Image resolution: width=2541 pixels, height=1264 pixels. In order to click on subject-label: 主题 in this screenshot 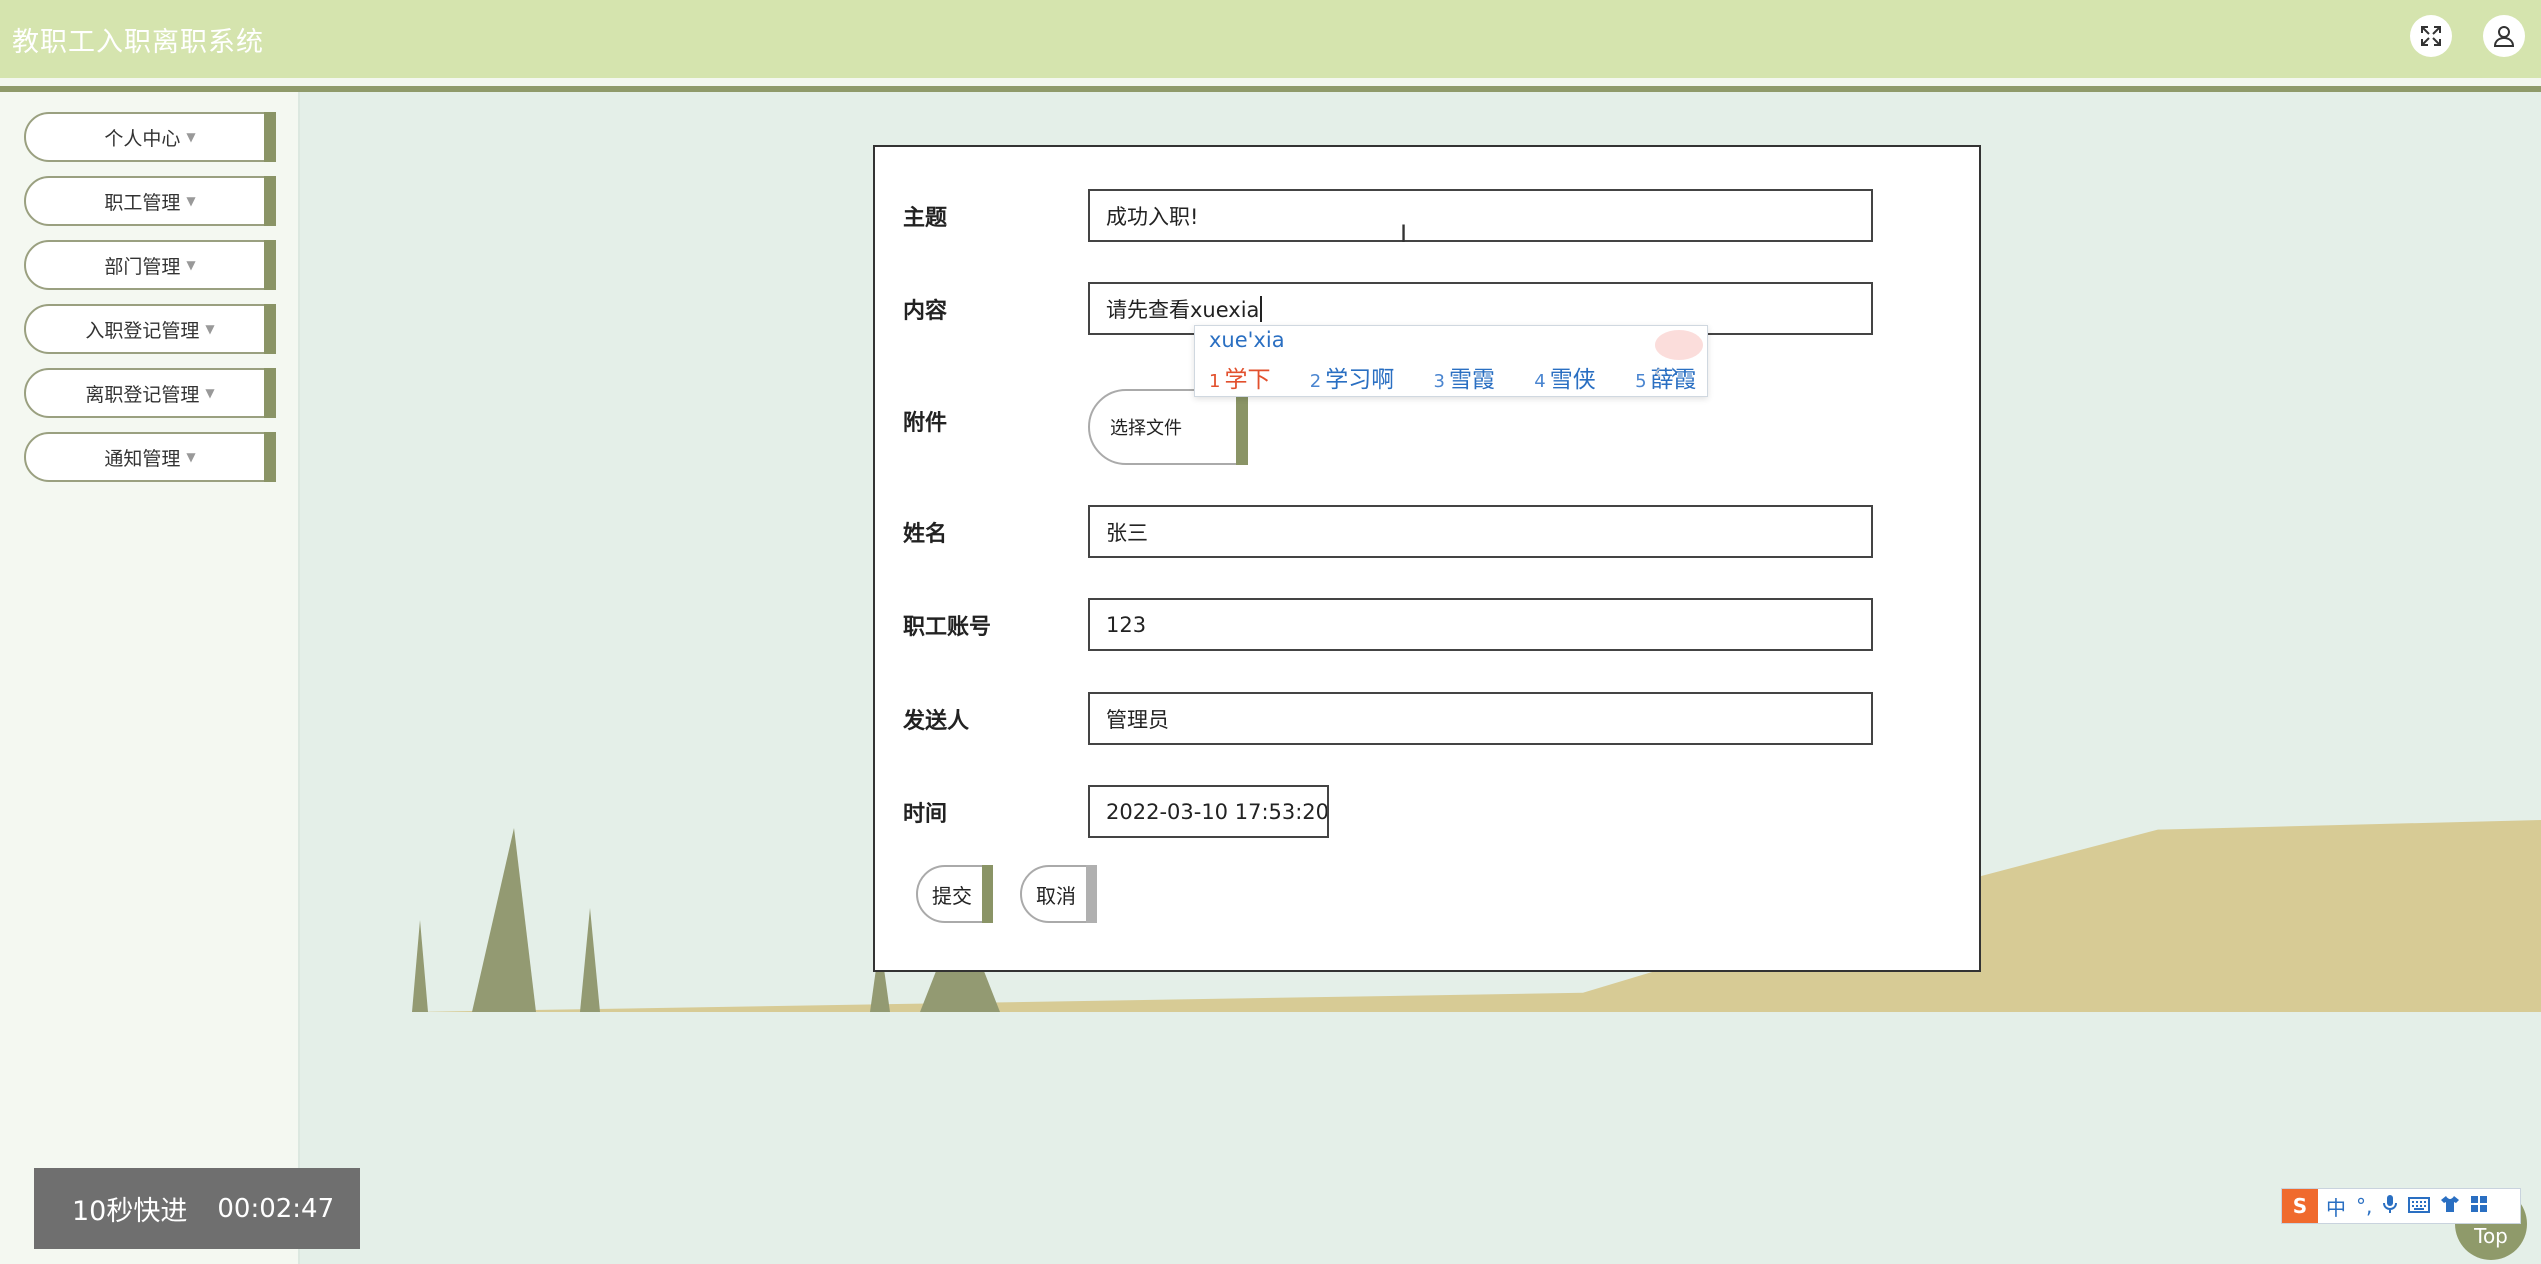, I will do `click(925, 218)`.